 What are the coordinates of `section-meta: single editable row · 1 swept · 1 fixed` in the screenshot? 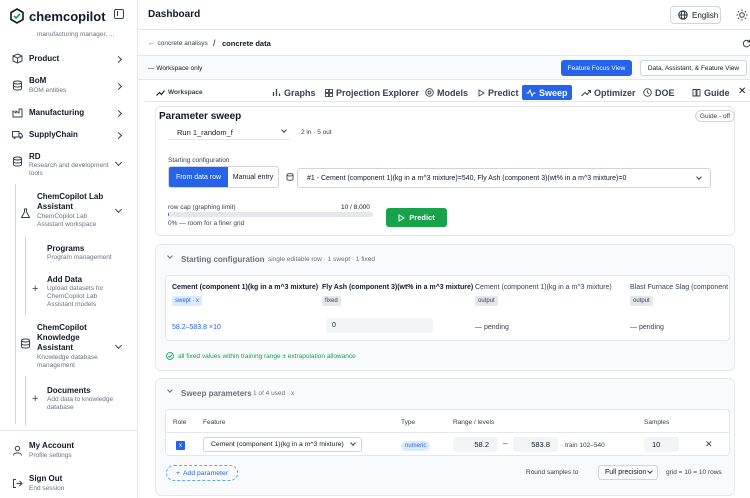 It's located at (321, 259).